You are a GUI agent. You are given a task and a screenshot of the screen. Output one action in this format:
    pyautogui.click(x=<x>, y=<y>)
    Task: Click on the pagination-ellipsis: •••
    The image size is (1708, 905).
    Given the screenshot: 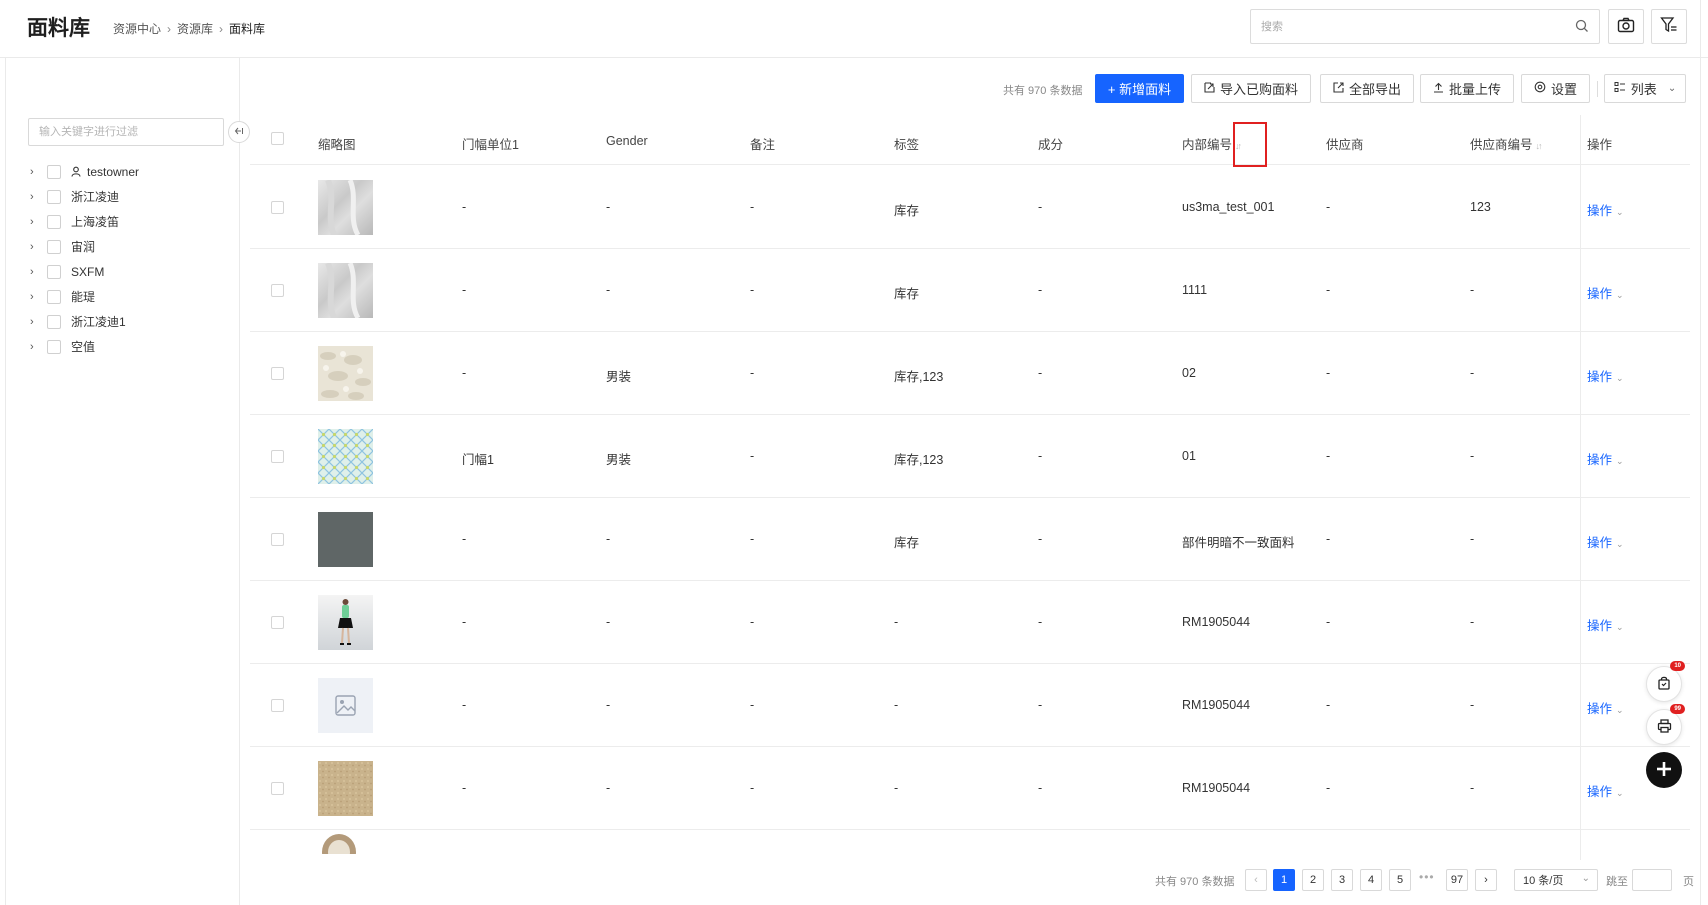 What is the action you would take?
    pyautogui.click(x=1427, y=877)
    